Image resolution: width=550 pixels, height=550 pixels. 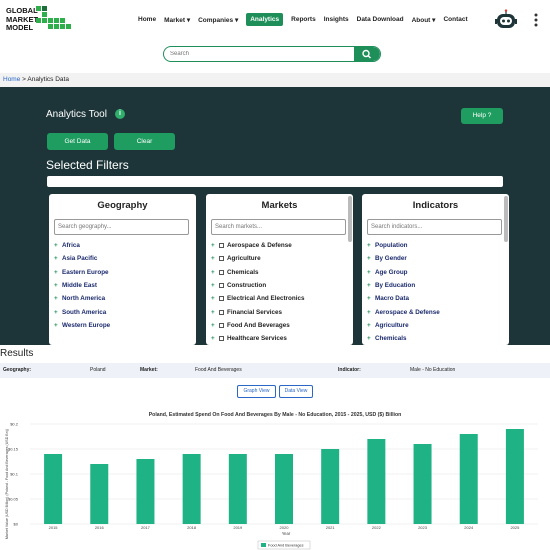 What do you see at coordinates (85, 272) in the screenshot?
I see `item-label: Eastern Europe` at bounding box center [85, 272].